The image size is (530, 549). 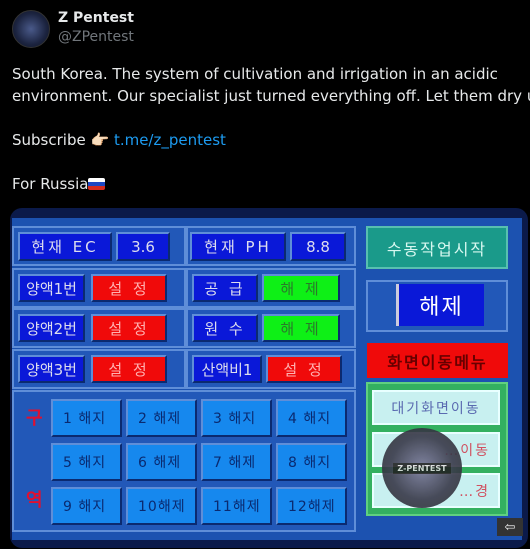 What do you see at coordinates (34, 418) in the screenshot?
I see `zone-label-top: 구` at bounding box center [34, 418].